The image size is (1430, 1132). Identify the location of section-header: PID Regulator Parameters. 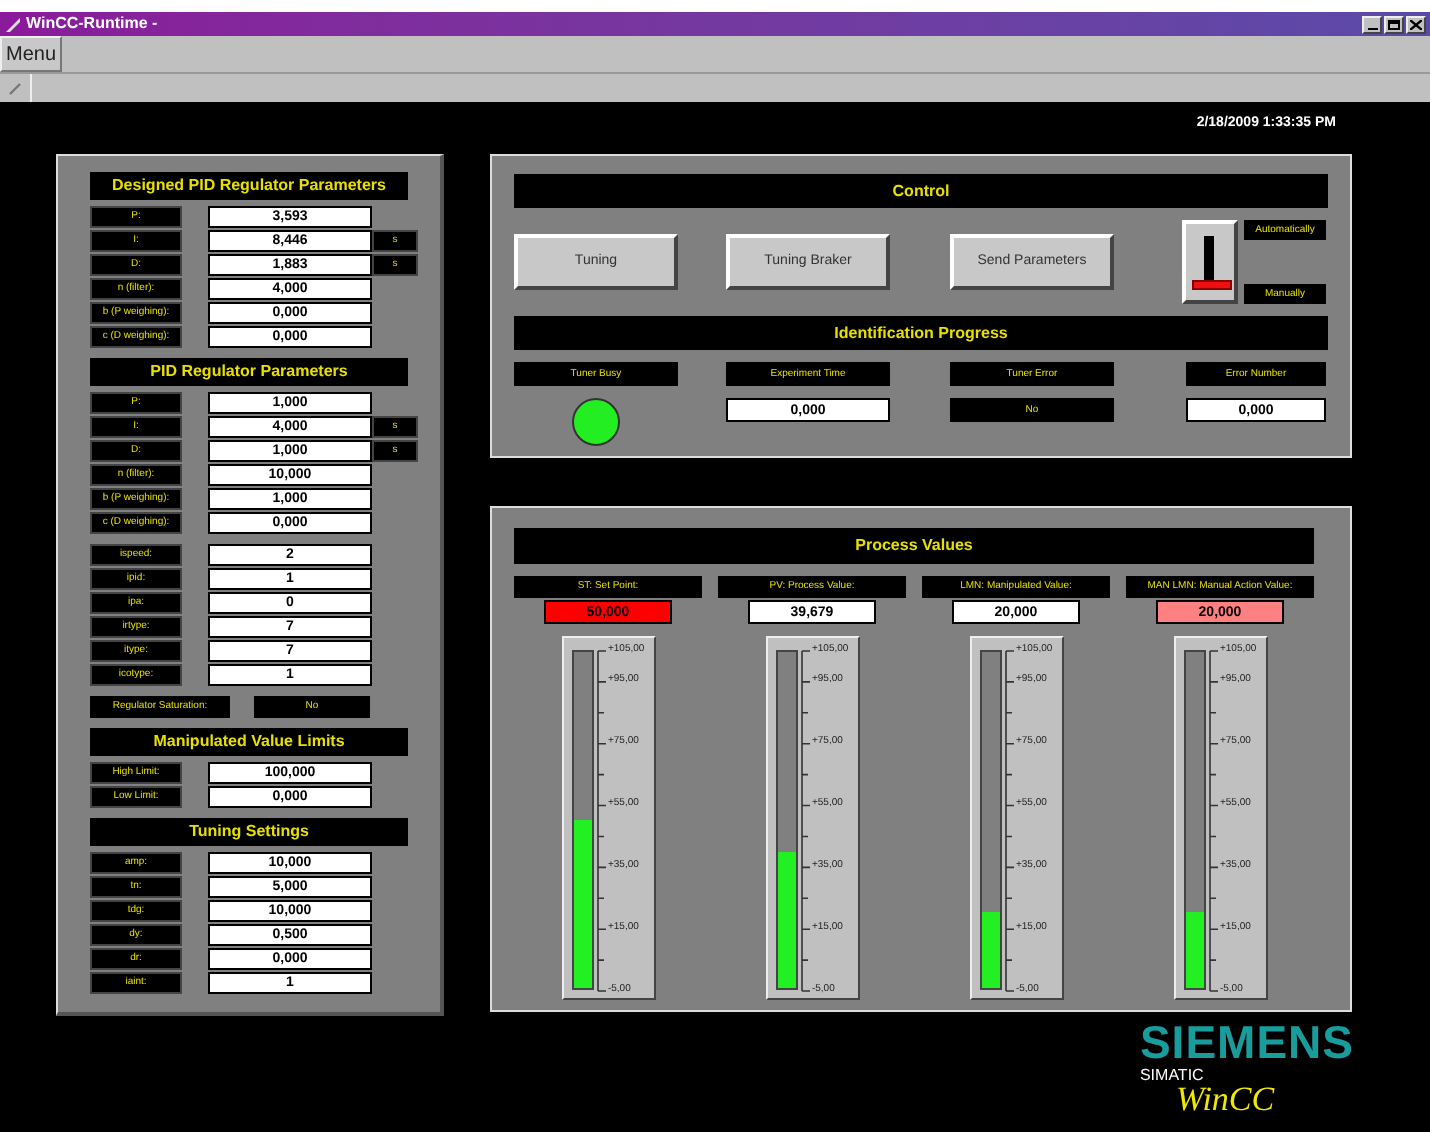
(249, 372).